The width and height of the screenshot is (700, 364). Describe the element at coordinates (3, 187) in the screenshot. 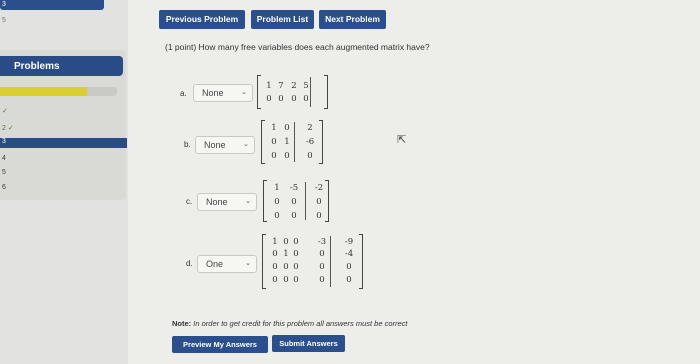

I see `sidebar-item-problem-6: 6` at that location.